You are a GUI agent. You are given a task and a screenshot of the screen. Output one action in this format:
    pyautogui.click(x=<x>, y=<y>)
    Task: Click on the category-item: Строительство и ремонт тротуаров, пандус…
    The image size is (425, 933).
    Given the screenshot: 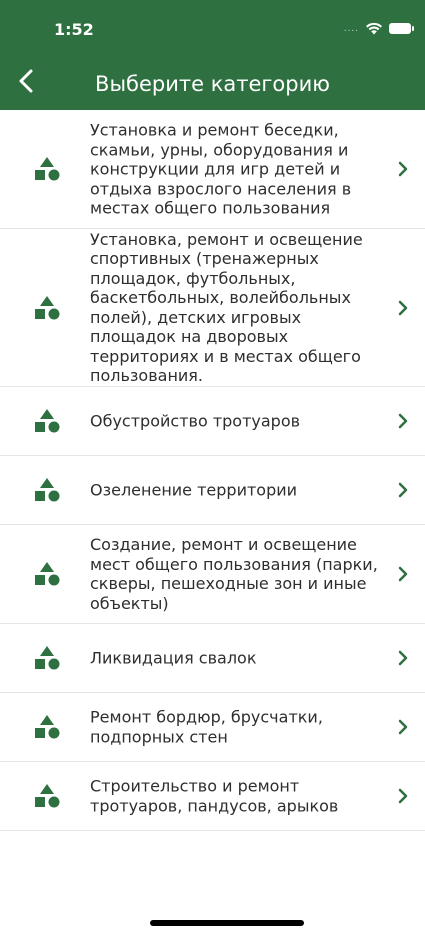 What is the action you would take?
    pyautogui.click(x=212, y=796)
    